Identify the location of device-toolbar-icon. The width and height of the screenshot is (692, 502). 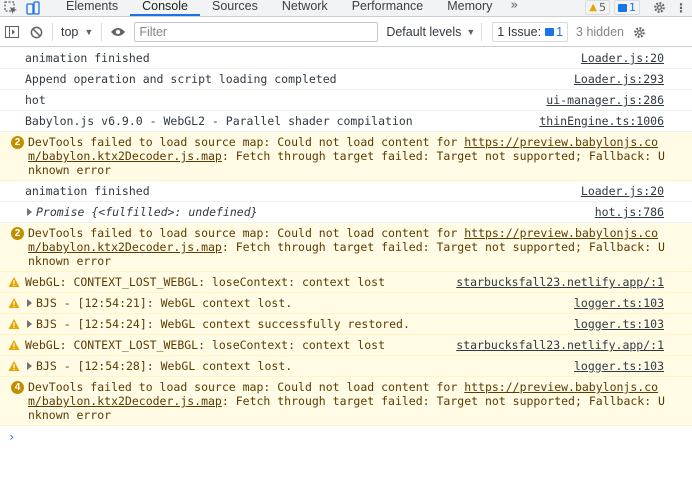
(33, 8).